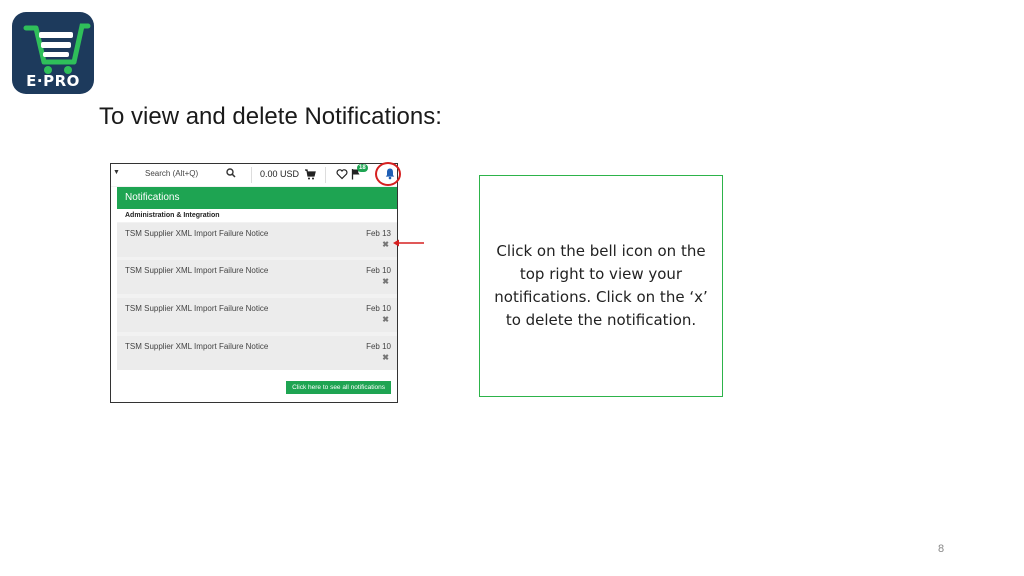  What do you see at coordinates (53, 81) in the screenshot?
I see `logo-text: E·PRO` at bounding box center [53, 81].